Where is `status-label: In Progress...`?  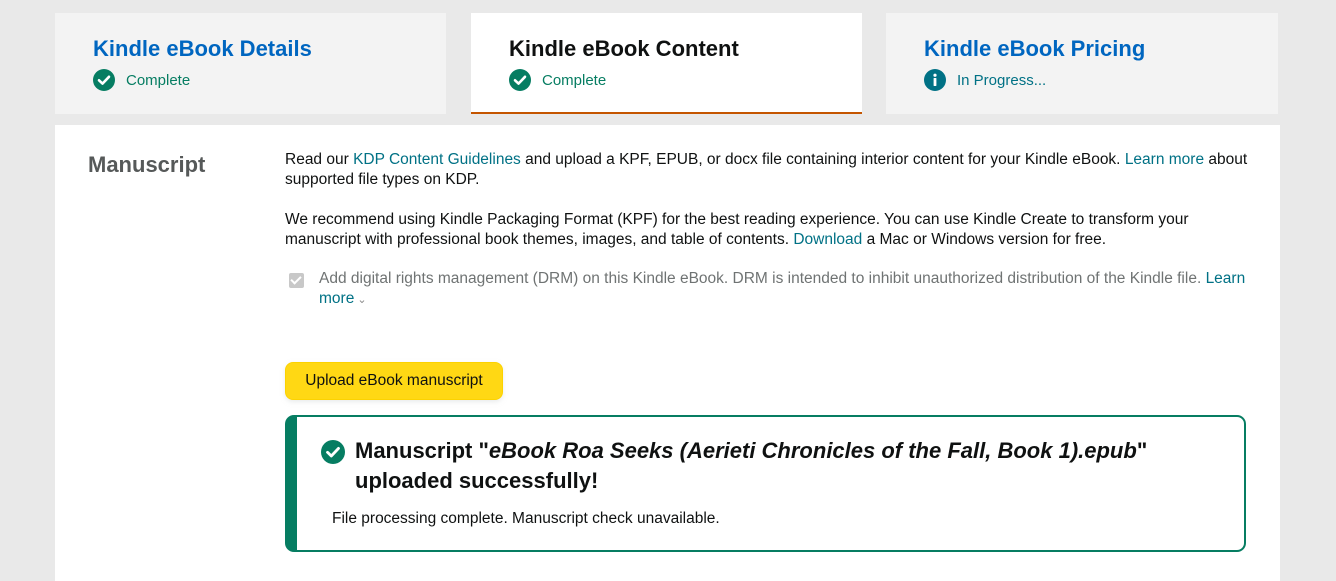 status-label: In Progress... is located at coordinates (1002, 80).